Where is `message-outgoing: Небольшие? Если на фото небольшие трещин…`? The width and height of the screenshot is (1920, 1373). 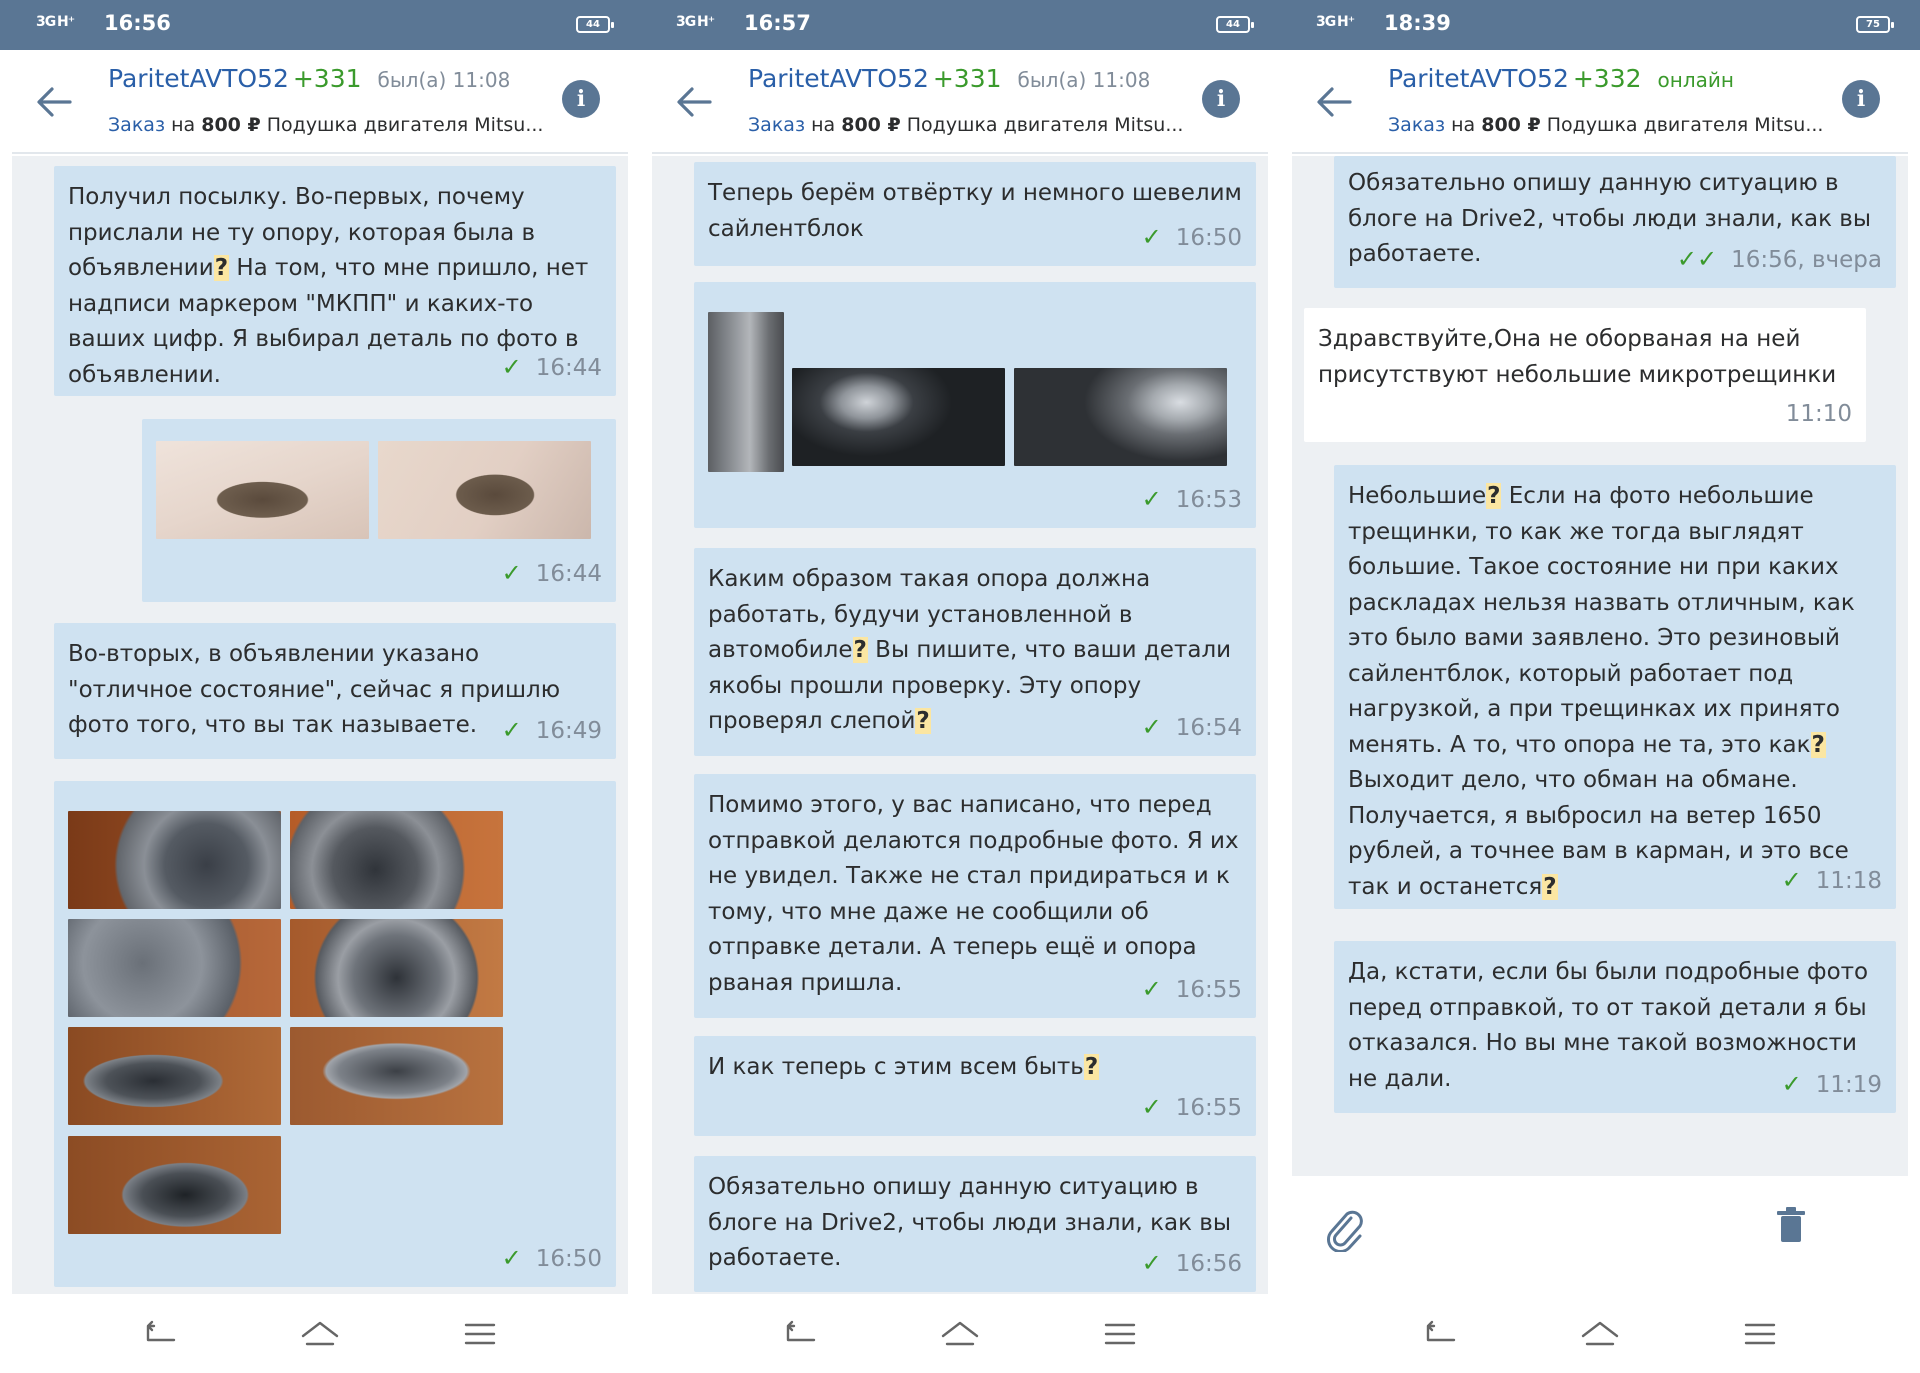
message-outgoing: Небольшие? Если на фото небольшие трещин… is located at coordinates (1615, 687).